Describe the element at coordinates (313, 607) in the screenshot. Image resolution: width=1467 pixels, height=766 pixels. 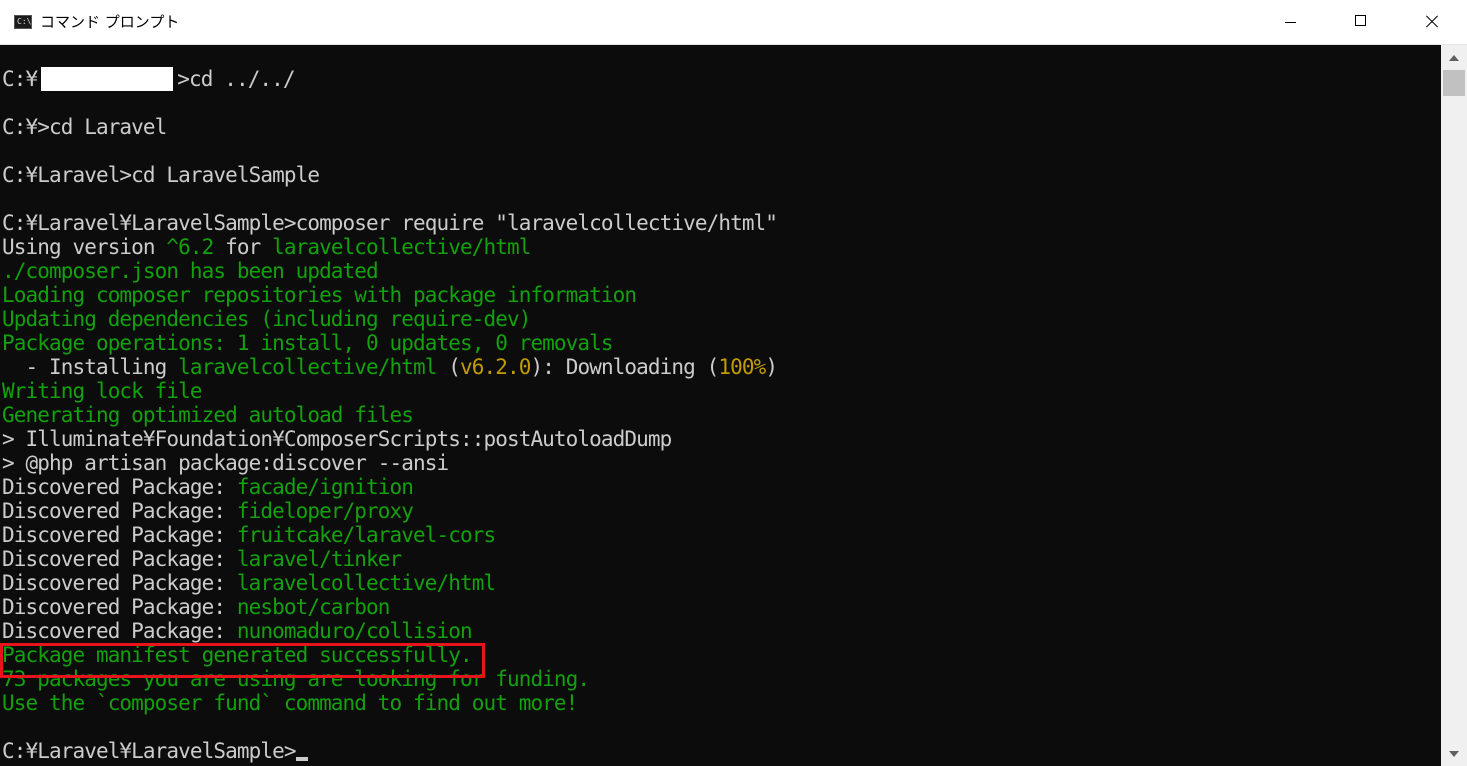
I see `console-text: nesbot/carbon` at that location.